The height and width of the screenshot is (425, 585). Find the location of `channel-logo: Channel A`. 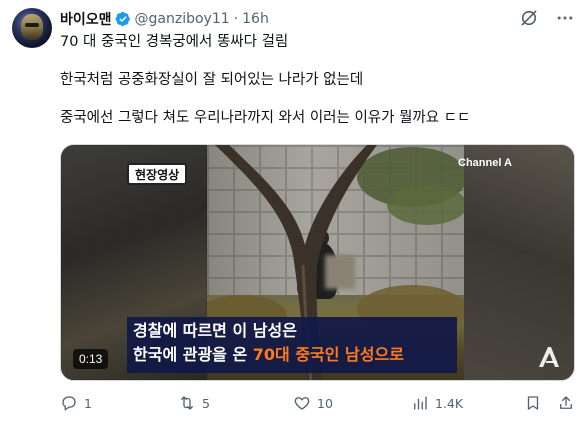

channel-logo: Channel A is located at coordinates (485, 163).